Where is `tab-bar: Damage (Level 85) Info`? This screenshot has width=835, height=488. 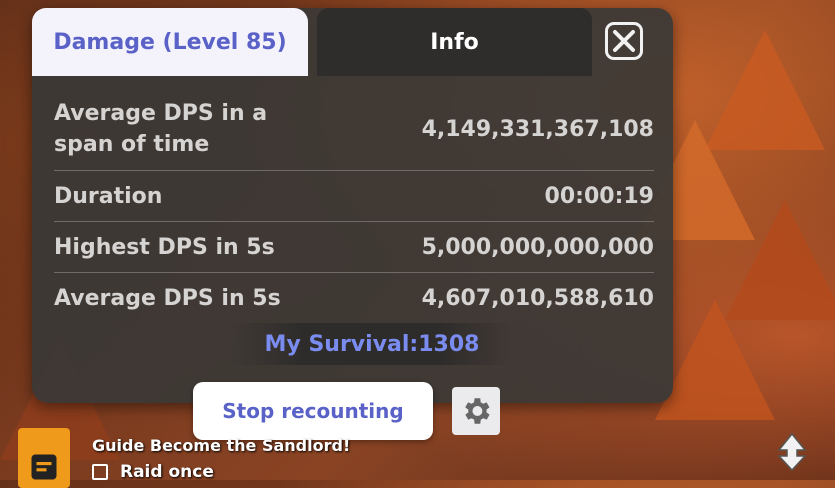
tab-bar: Damage (Level 85) Info is located at coordinates (352, 42).